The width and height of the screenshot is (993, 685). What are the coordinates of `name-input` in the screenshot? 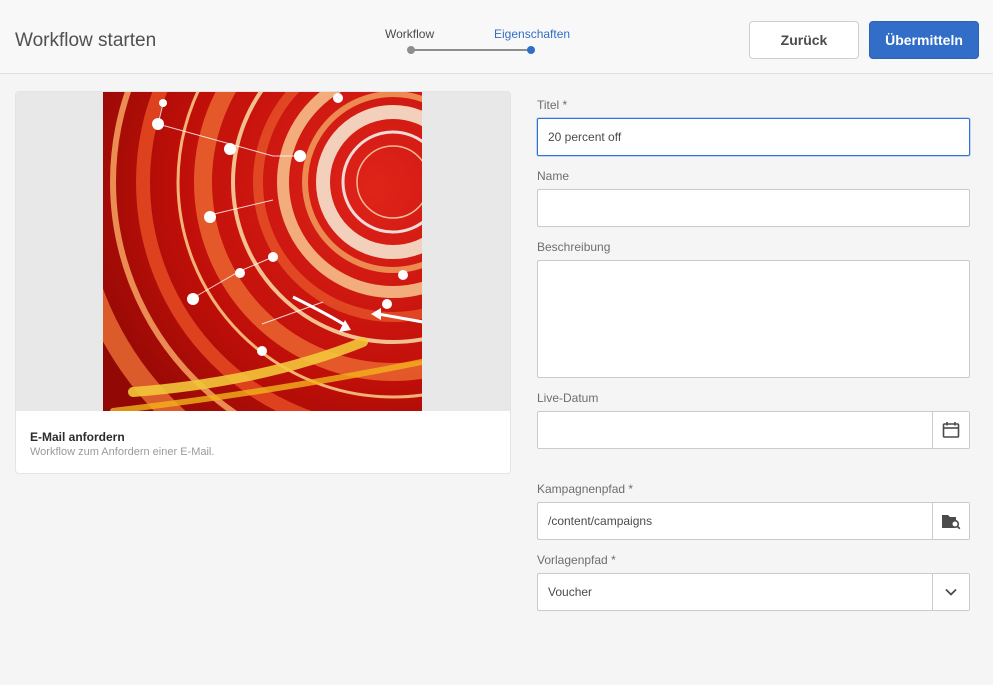 It's located at (753, 208).